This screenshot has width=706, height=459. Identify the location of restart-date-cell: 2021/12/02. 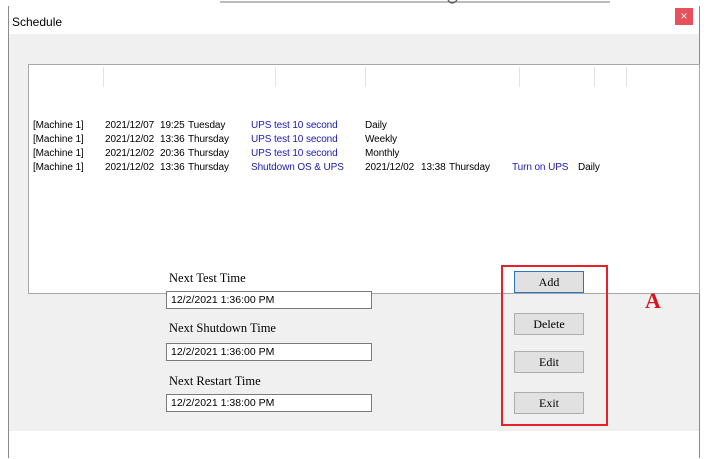
(390, 167).